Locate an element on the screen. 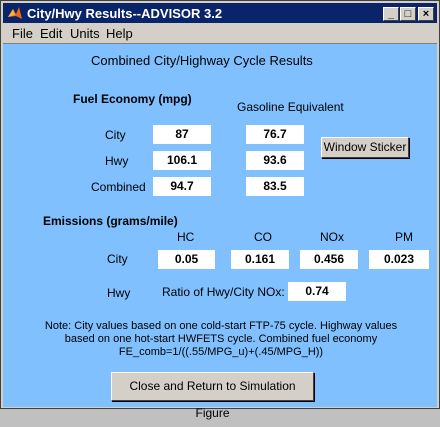 This screenshot has width=440, height=427. city-pm-value: 0.023 is located at coordinates (399, 259).